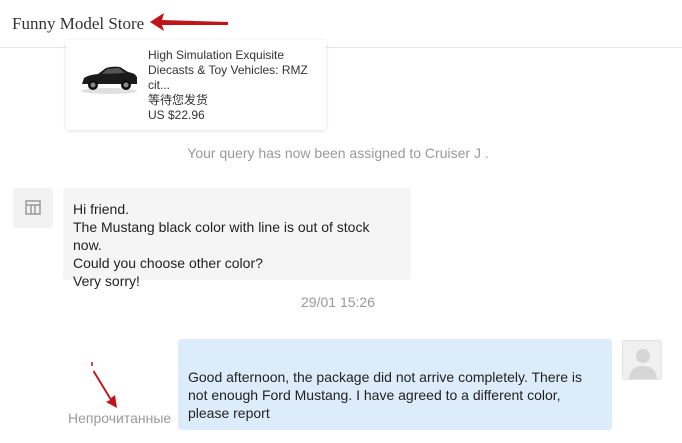  What do you see at coordinates (642, 360) in the screenshot?
I see `user-avatar-icon` at bounding box center [642, 360].